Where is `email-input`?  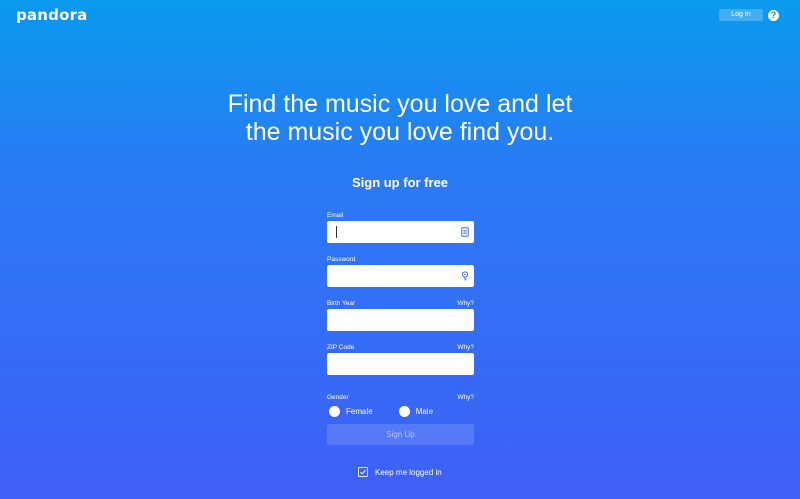 email-input is located at coordinates (400, 232).